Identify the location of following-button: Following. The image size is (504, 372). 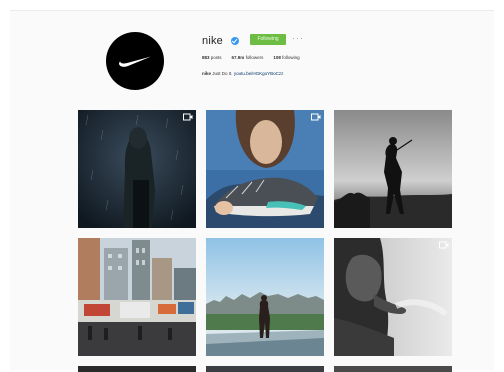
(268, 39).